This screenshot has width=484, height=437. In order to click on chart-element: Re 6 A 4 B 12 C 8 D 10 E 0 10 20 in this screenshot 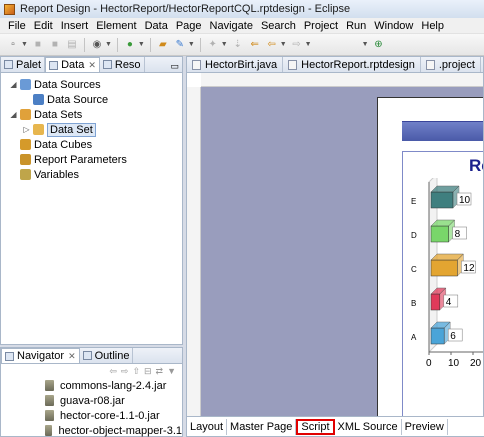, I will do `click(442, 284)`.